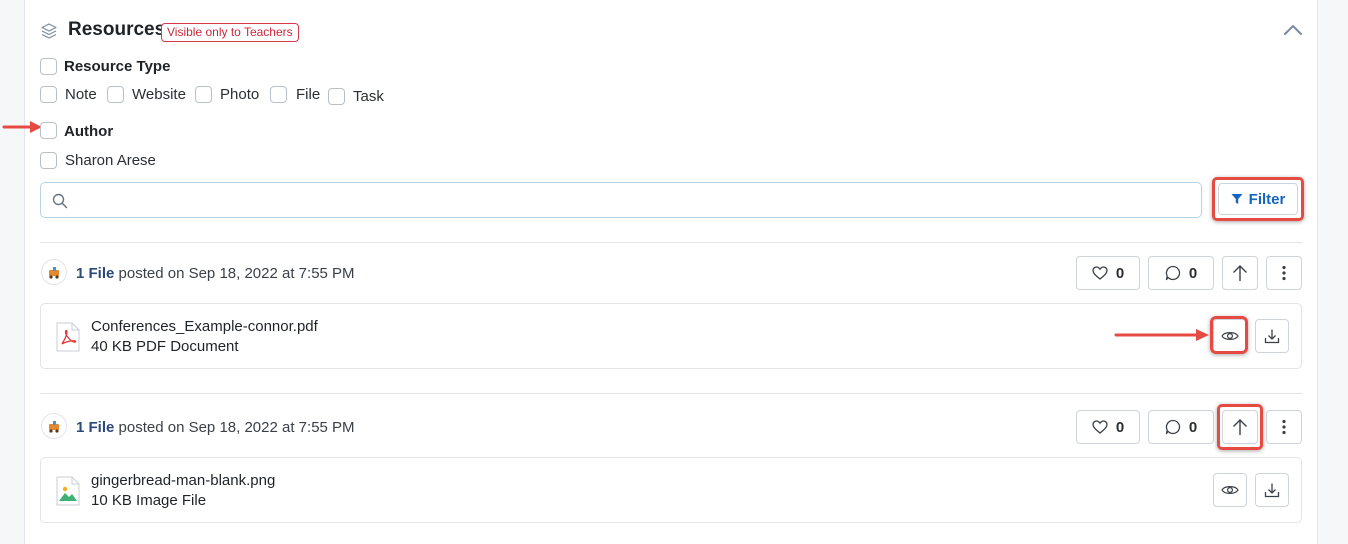  Describe the element at coordinates (203, 94) in the screenshot. I see `photo-checkbox` at that location.